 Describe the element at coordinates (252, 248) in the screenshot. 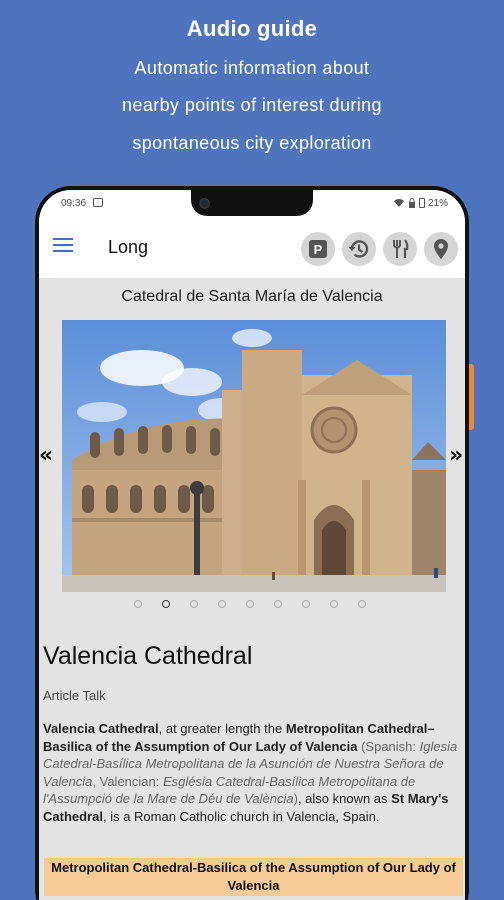

I see `app-bar: Long P` at that location.